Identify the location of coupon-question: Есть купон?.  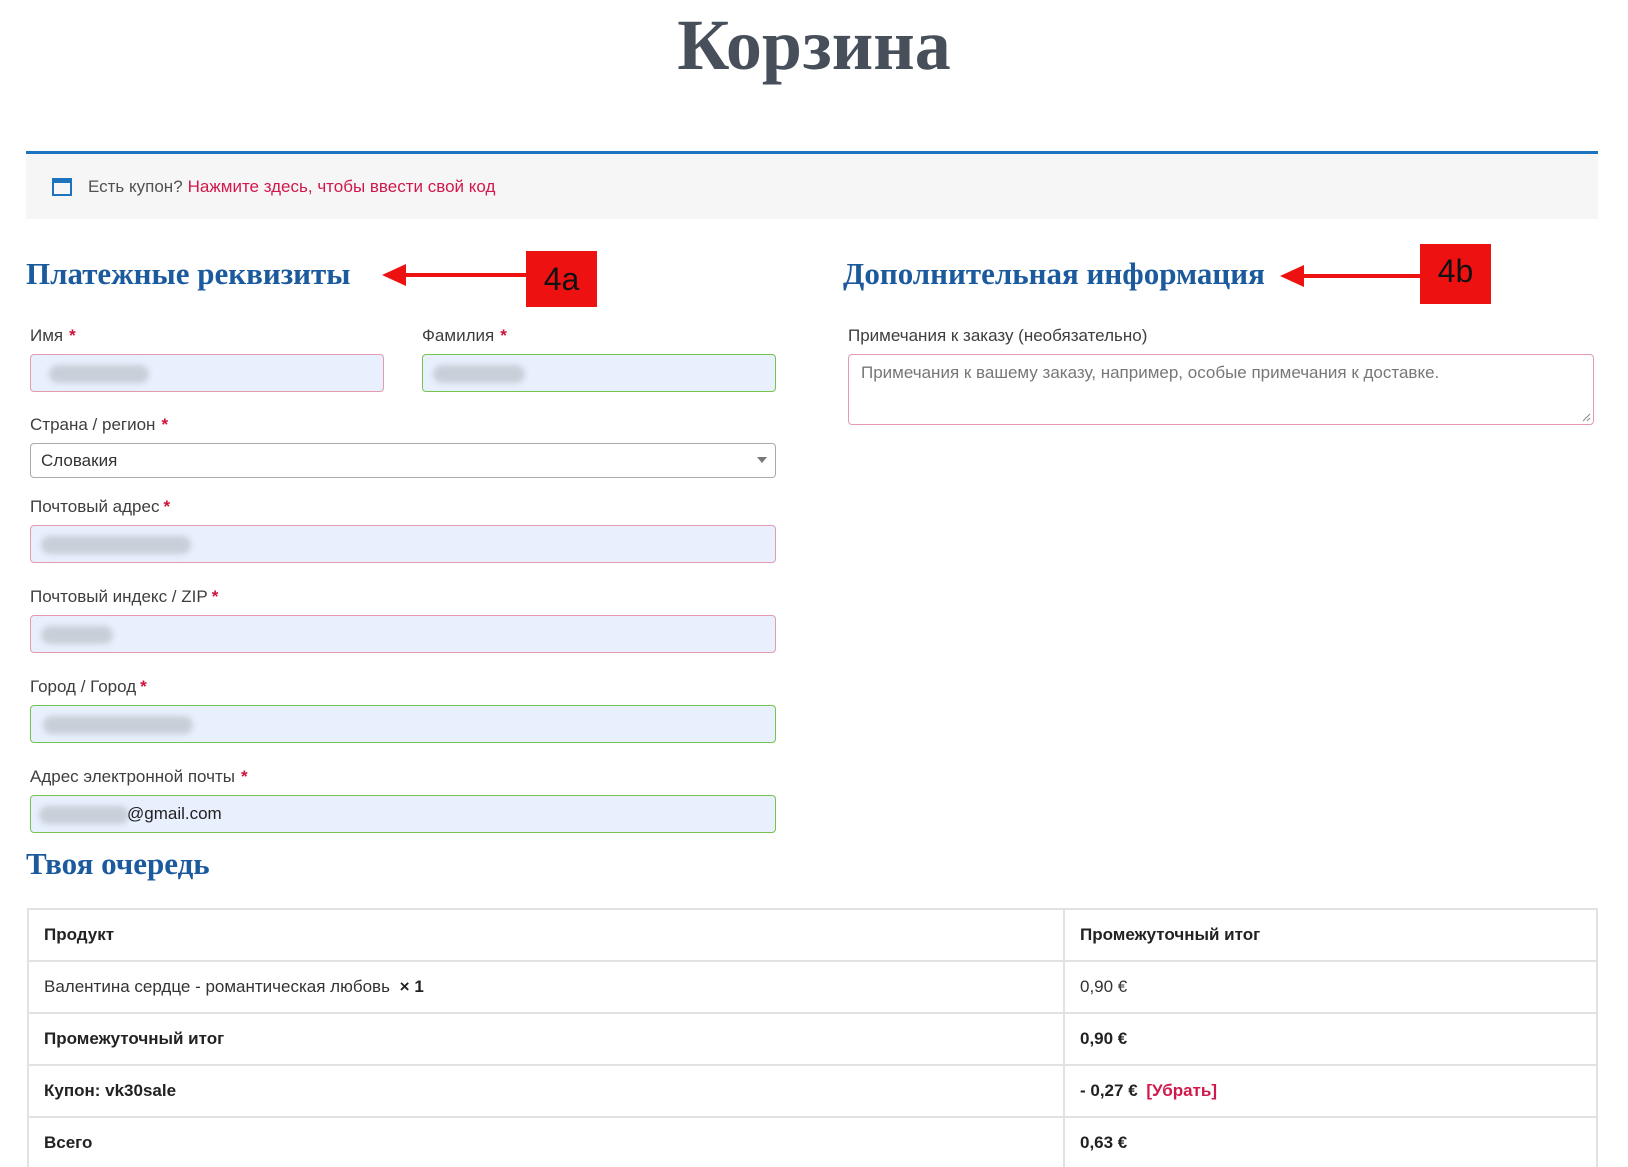
(135, 186).